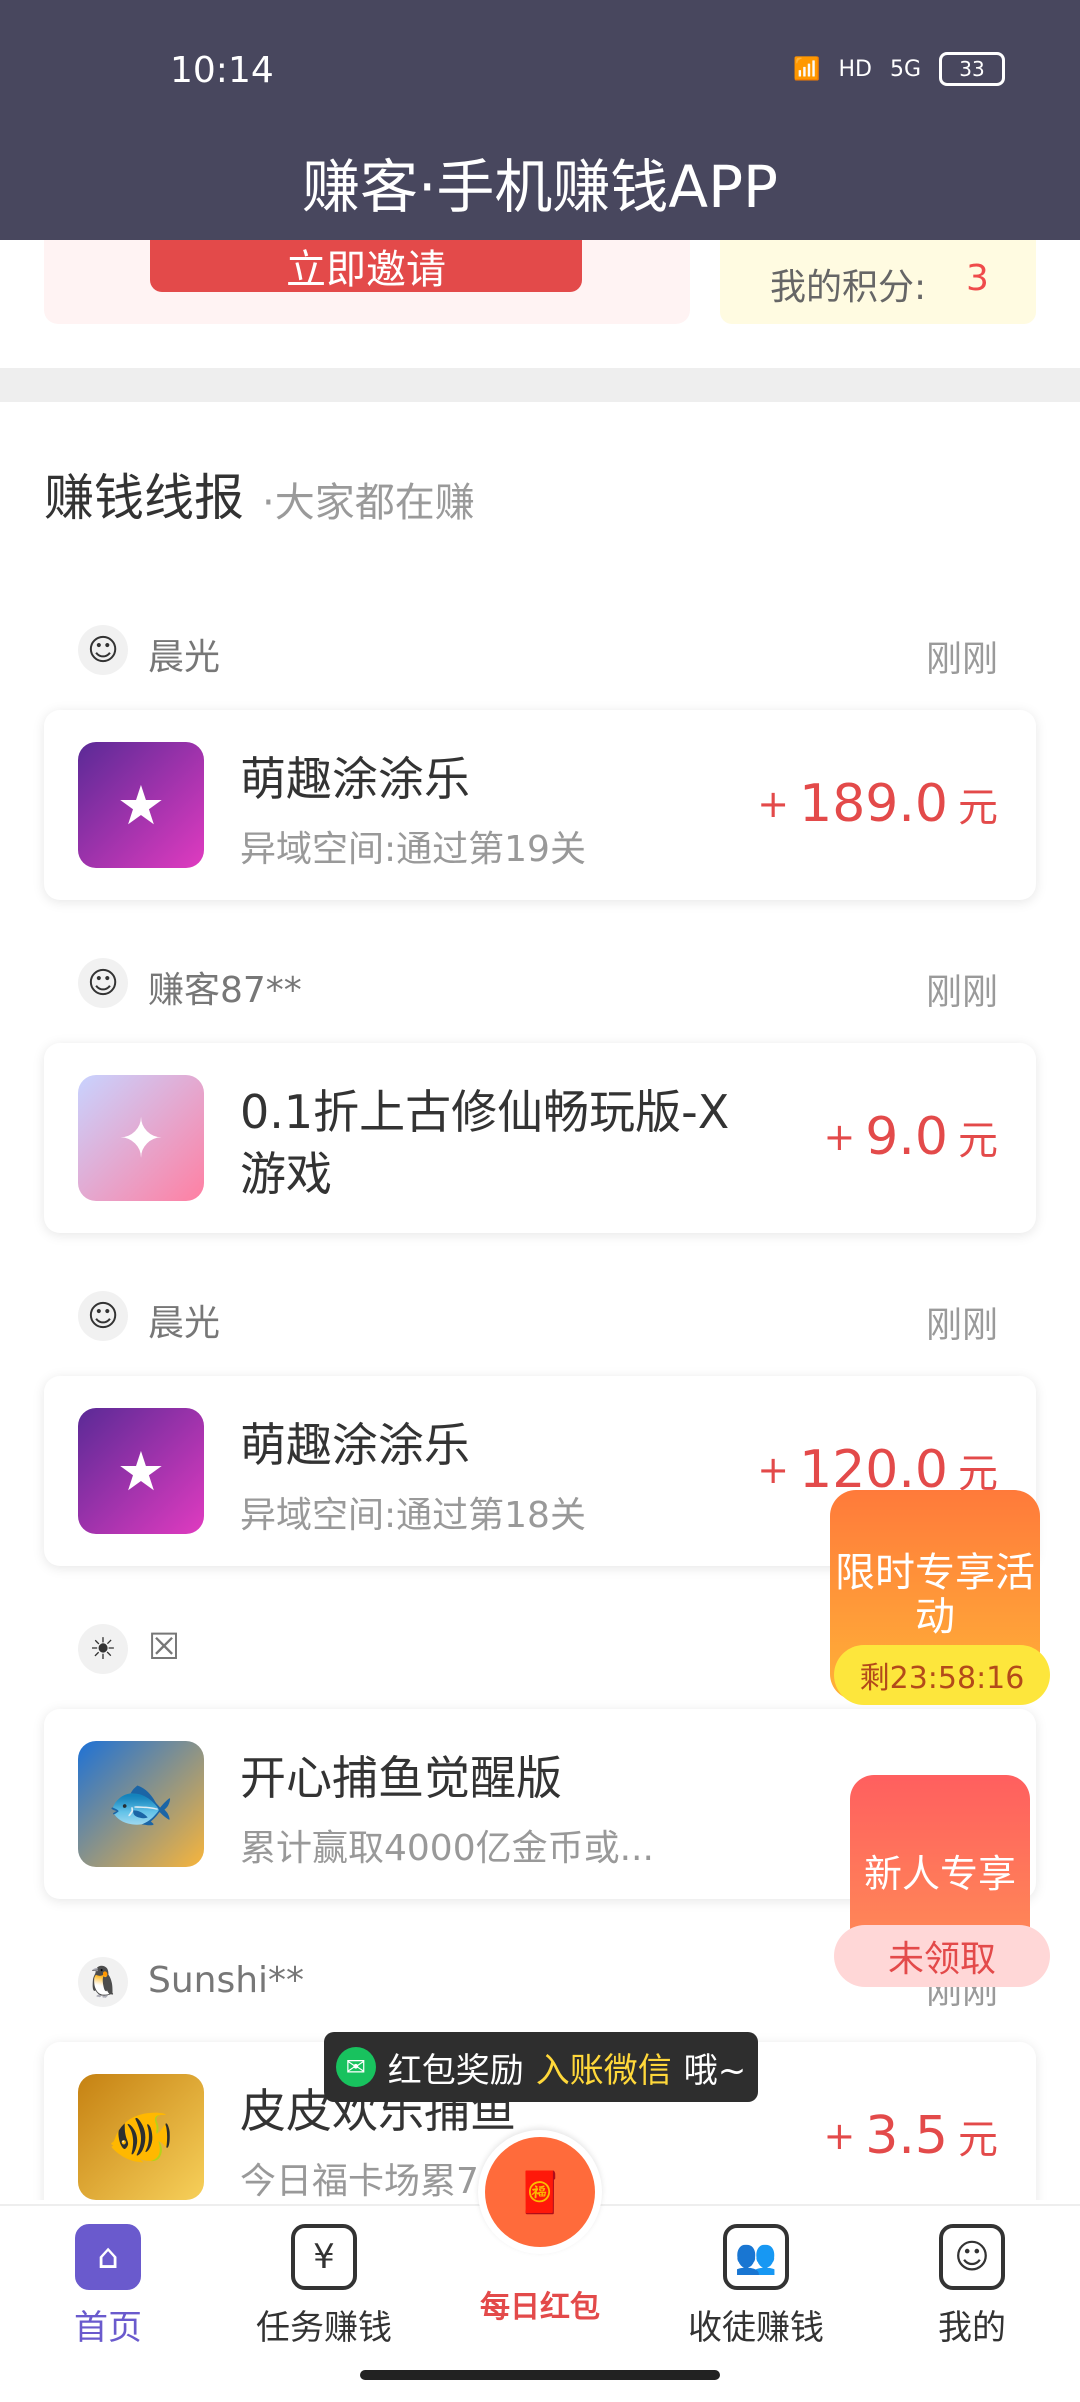  Describe the element at coordinates (455, 2070) in the screenshot. I see `toast-text: 红包奖励` at that location.